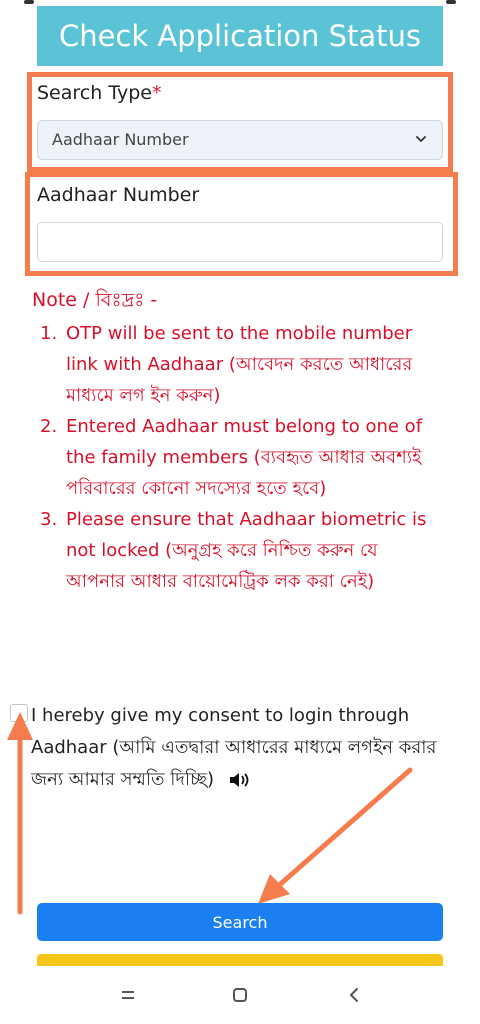 This screenshot has width=480, height=1024. I want to click on page-title: Check Application Status, so click(240, 36).